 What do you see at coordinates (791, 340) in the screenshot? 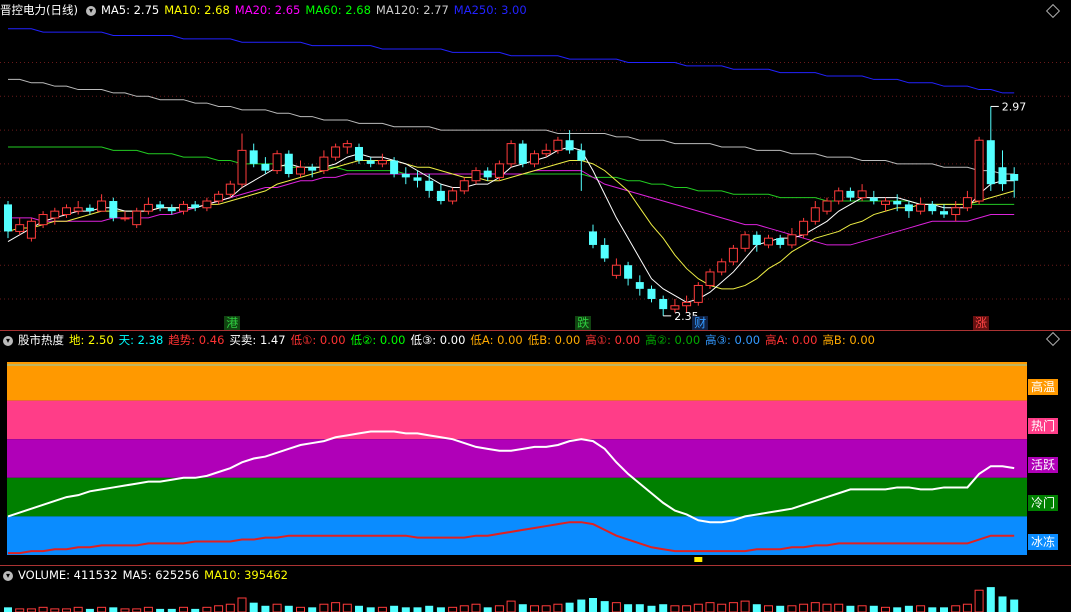
I see `heat-legend-item-12: 高A: 0.00` at bounding box center [791, 340].